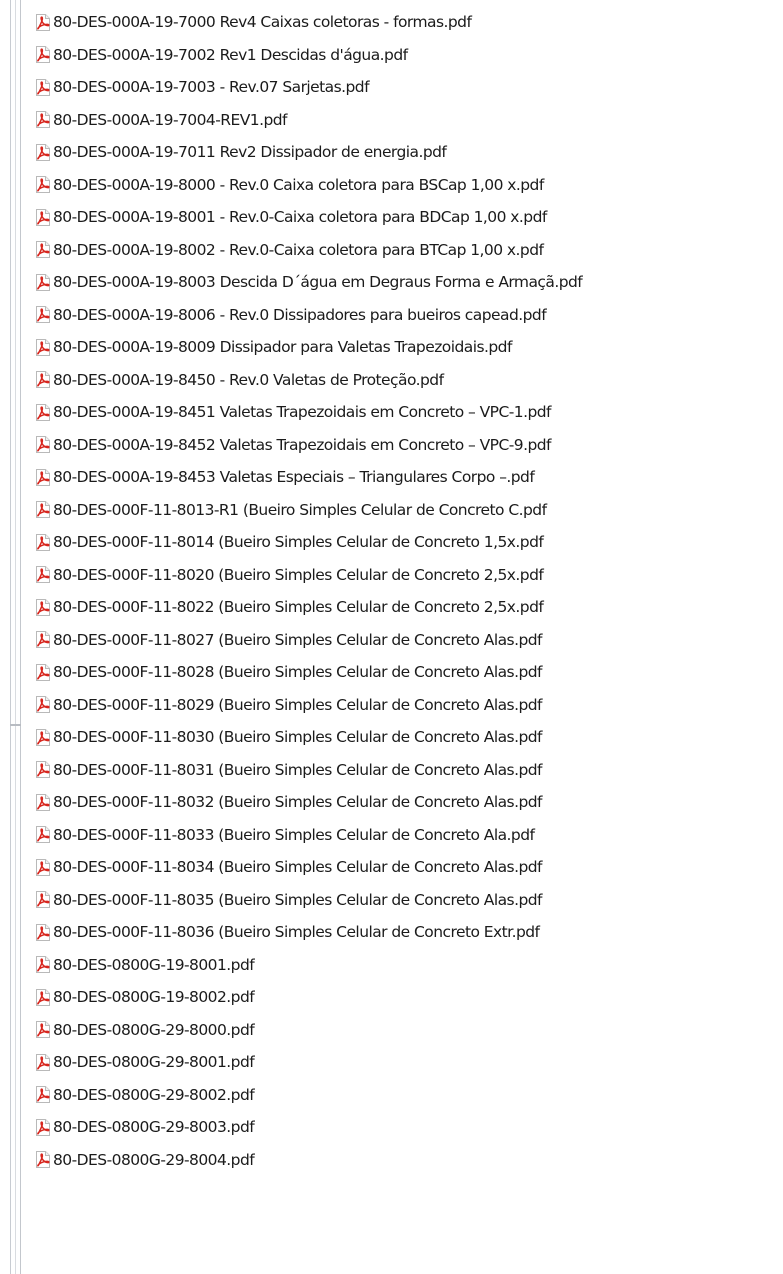  I want to click on file-name-label: 80-DES-0800G-19-8002.pdf, so click(154, 997).